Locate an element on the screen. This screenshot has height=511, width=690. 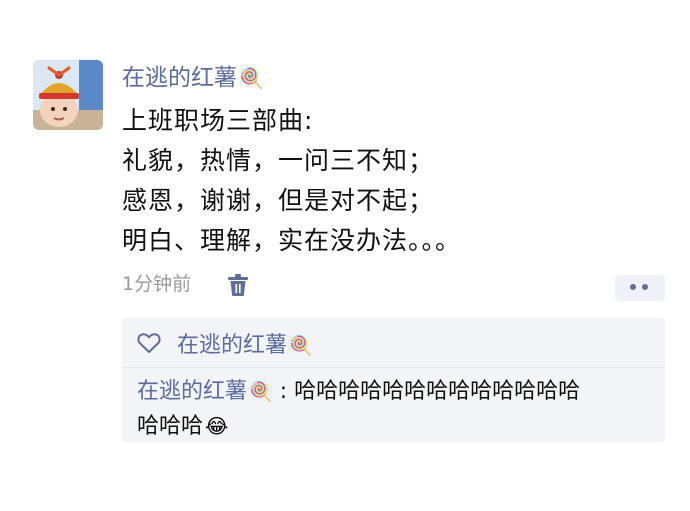
likes-row: 在逃的红薯 🍭 is located at coordinates (225, 343).